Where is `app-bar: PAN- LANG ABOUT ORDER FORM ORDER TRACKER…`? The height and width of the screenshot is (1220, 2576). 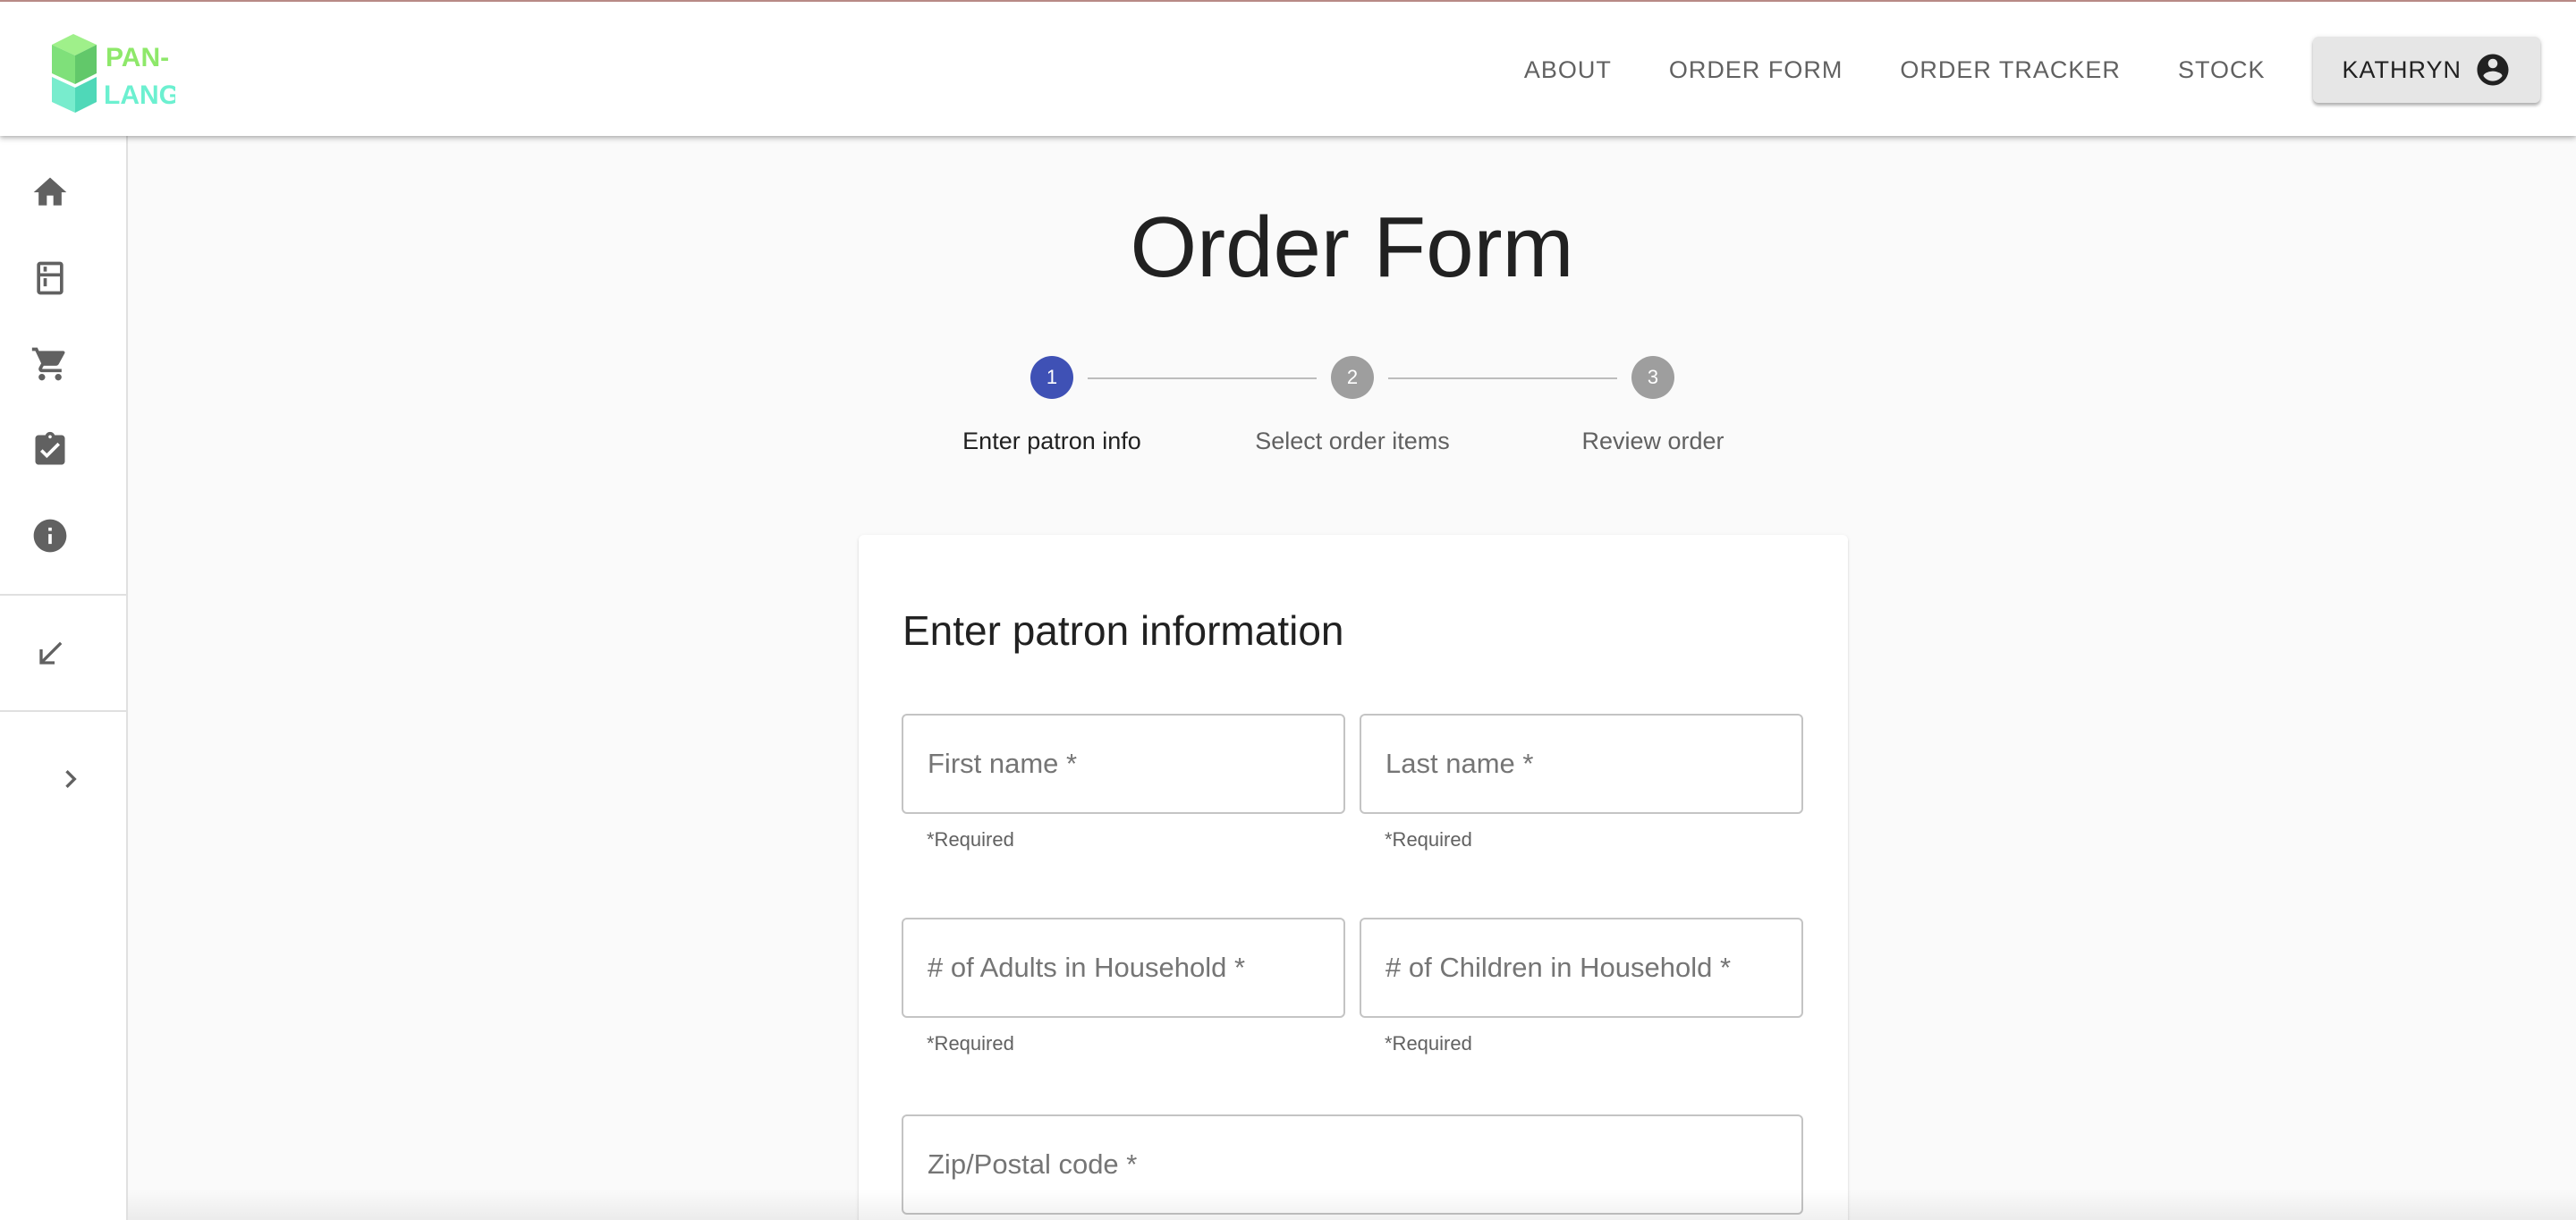
app-bar: PAN- LANG ABOUT ORDER FORM ORDER TRACKER… is located at coordinates (1288, 68).